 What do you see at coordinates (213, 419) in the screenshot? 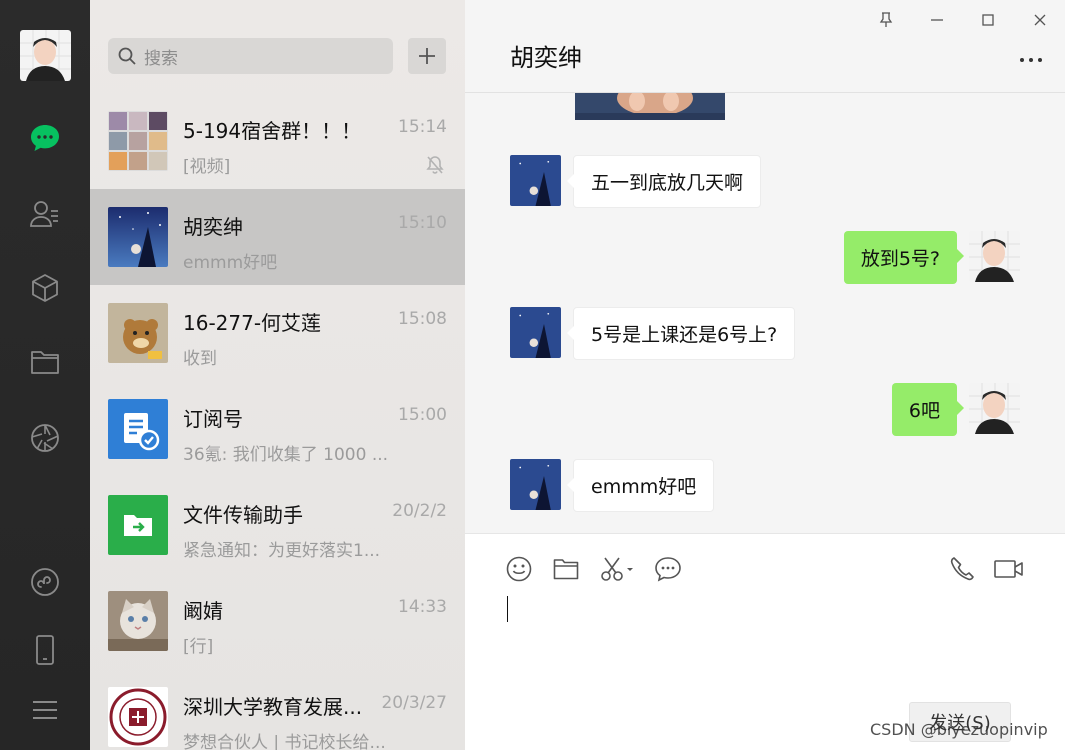
I see `conversation-name: 订阅号` at bounding box center [213, 419].